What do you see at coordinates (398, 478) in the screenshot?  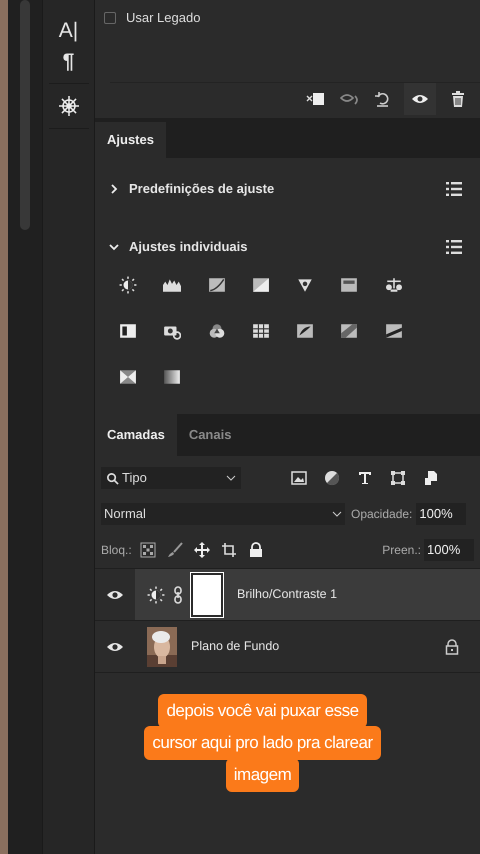 I see `shape-filter-icon` at bounding box center [398, 478].